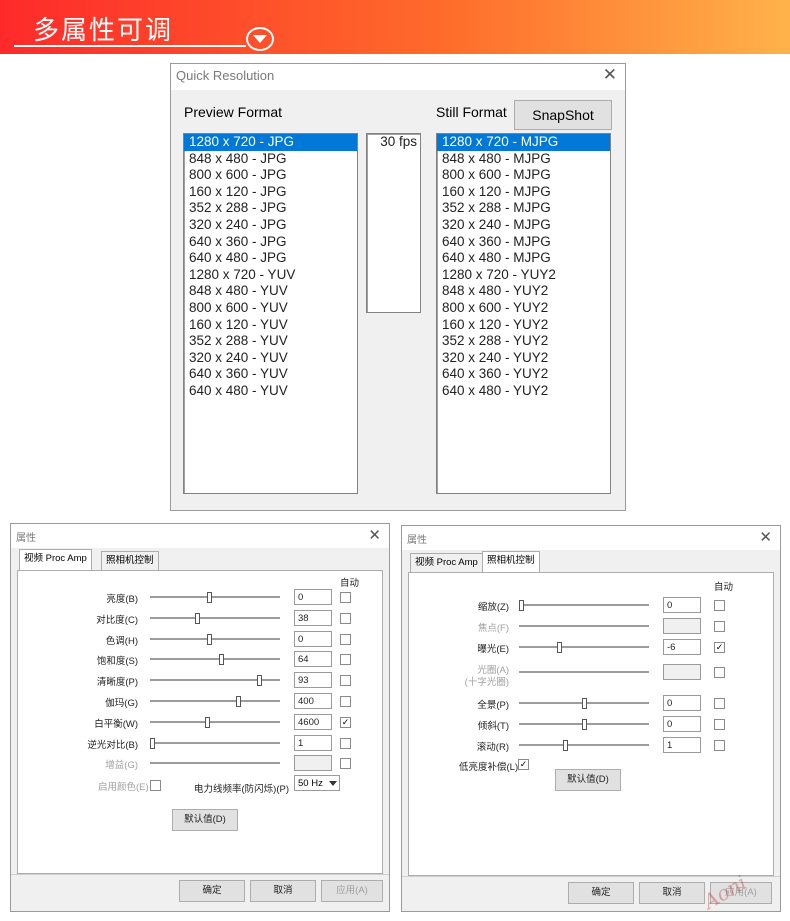 Image resolution: width=790 pixels, height=921 pixels. Describe the element at coordinates (270, 341) in the screenshot. I see `list-item: 352 x 288 - YUV` at that location.